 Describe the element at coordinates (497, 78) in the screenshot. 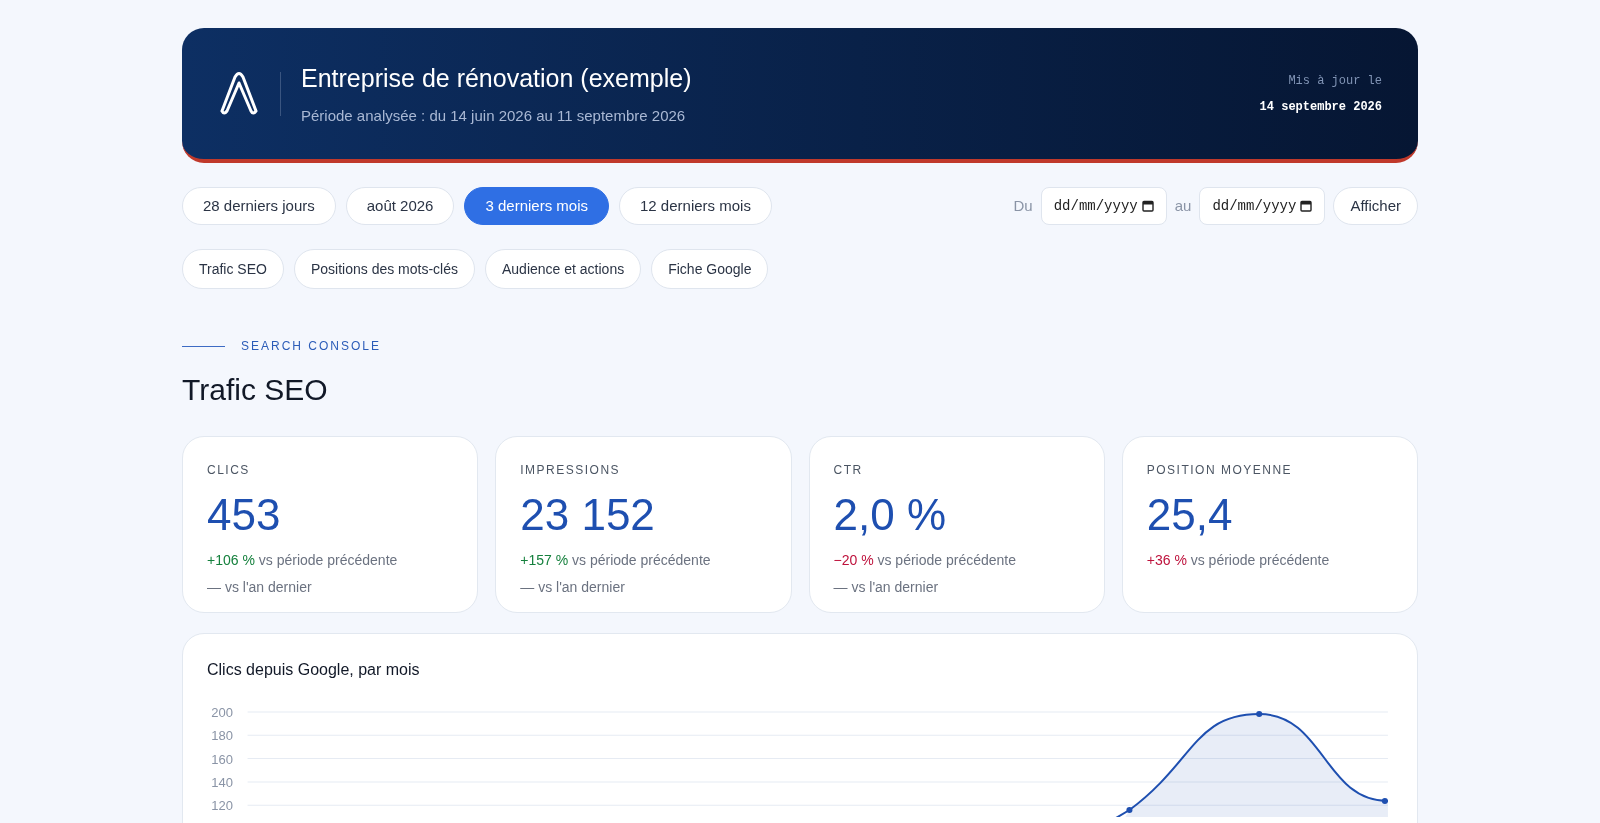

I see `company-title: Entreprise de rénovation (exemple)` at that location.